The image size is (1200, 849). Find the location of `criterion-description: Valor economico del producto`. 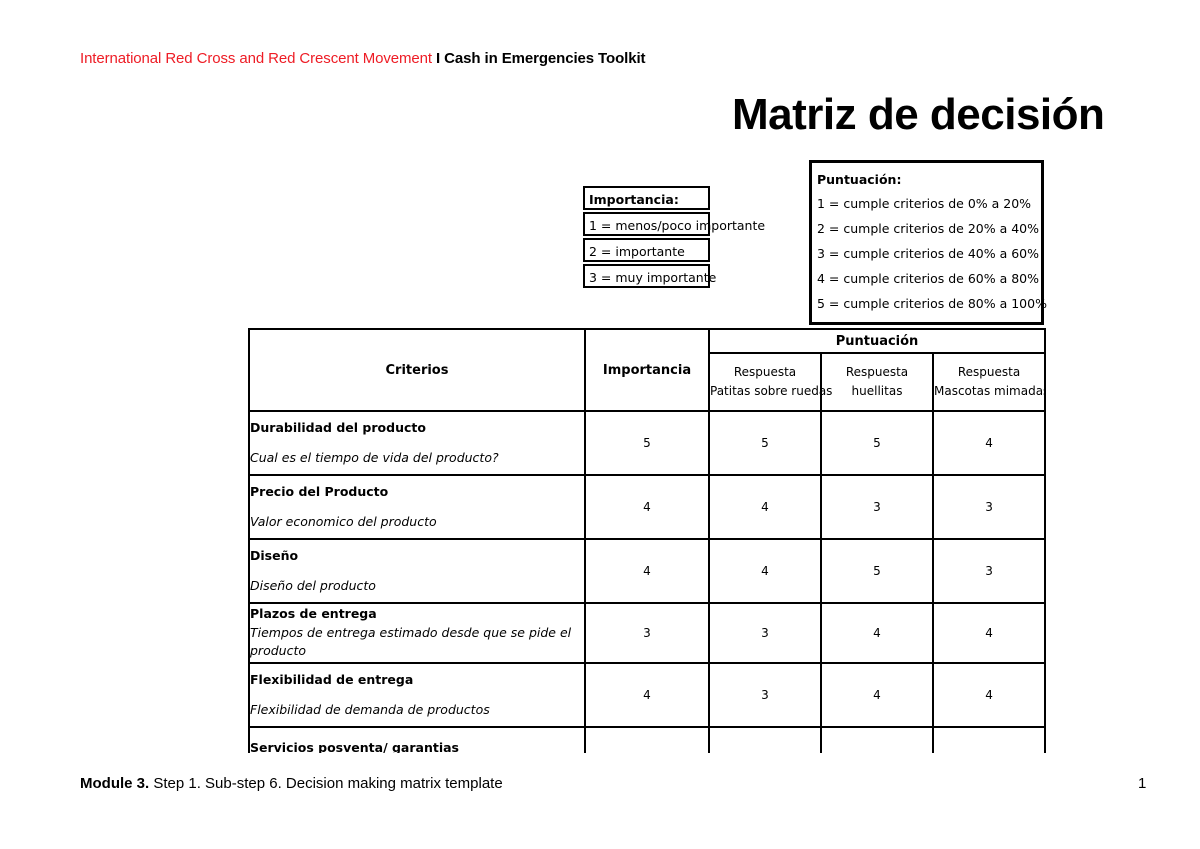

criterion-description: Valor economico del producto is located at coordinates (343, 521).